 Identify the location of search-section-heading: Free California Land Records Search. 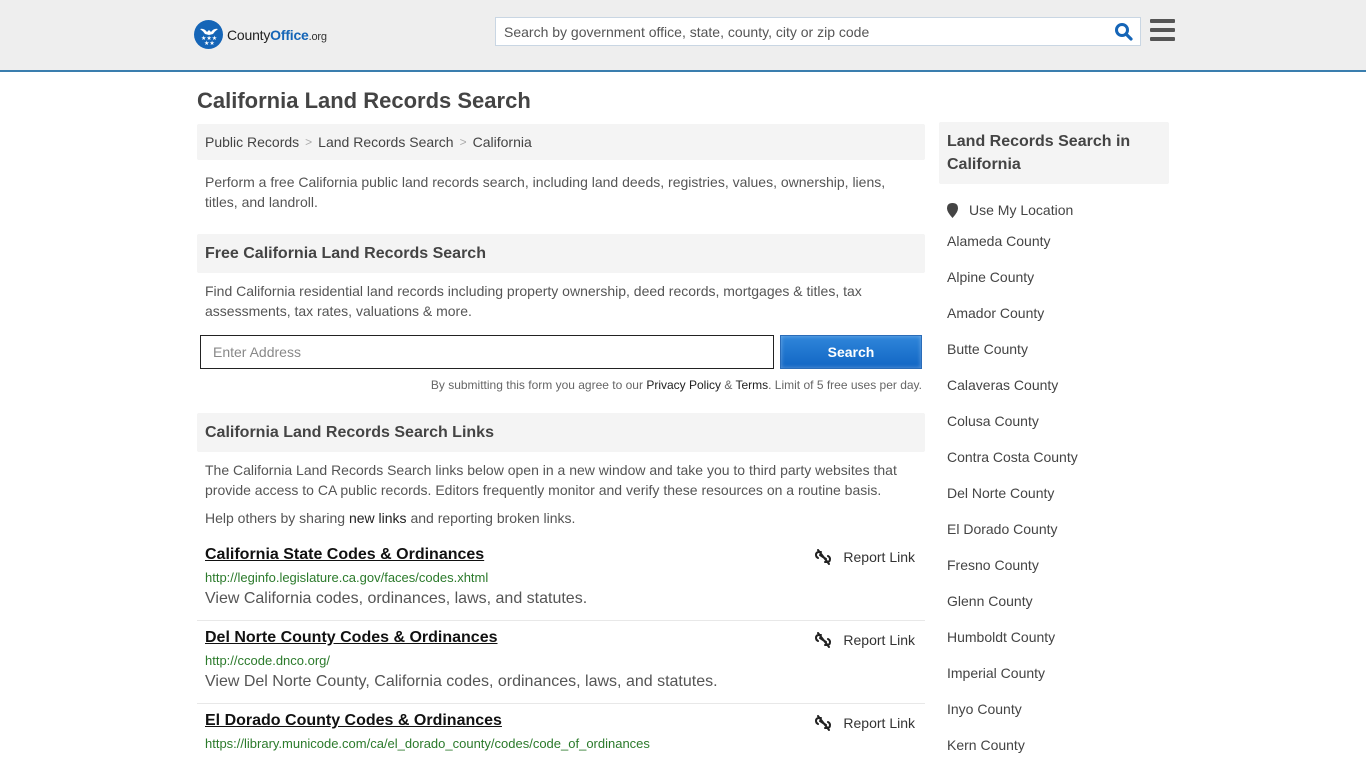
(561, 253).